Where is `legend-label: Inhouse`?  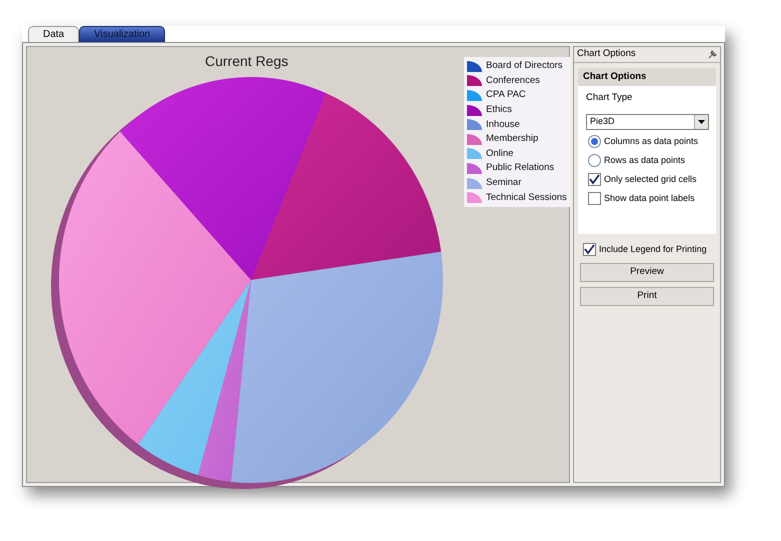
legend-label: Inhouse is located at coordinates (503, 125).